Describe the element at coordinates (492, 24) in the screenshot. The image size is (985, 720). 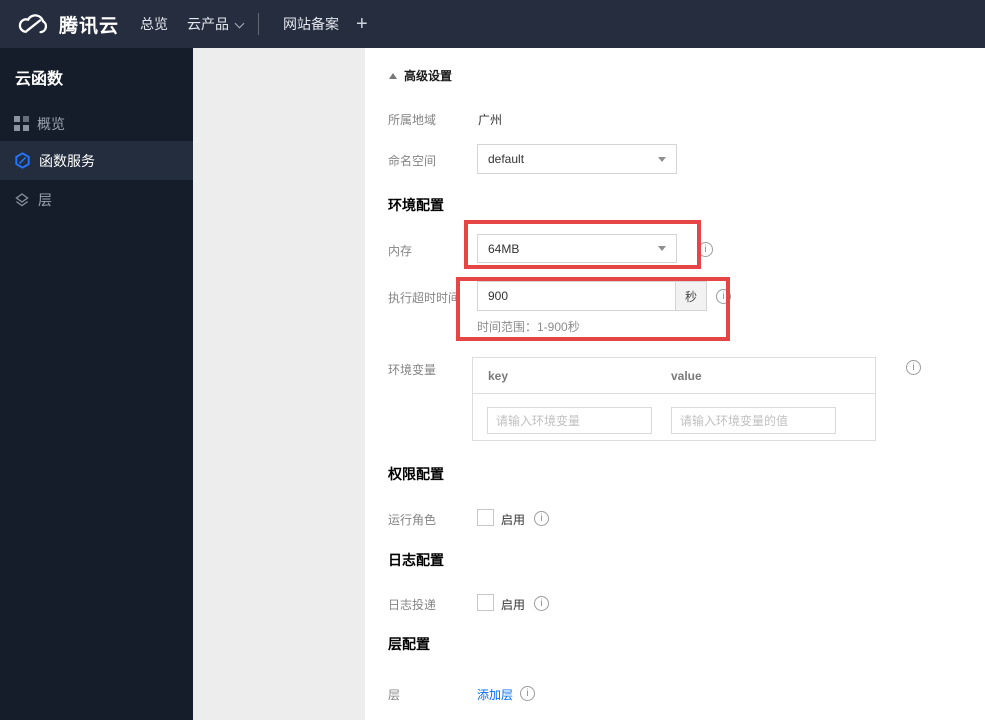
I see `topbar: 腾讯云 总览 云产品 网站备案 +` at that location.